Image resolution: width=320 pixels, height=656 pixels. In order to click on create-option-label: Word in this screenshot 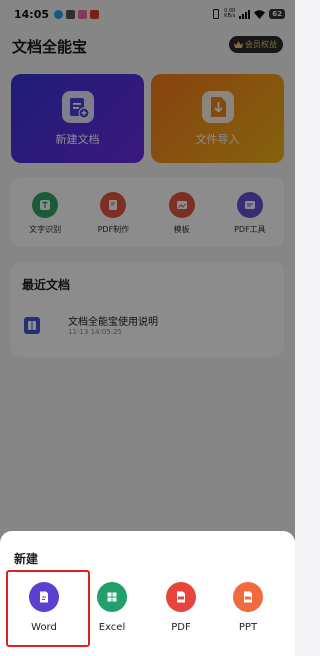, I will do `click(44, 627)`.